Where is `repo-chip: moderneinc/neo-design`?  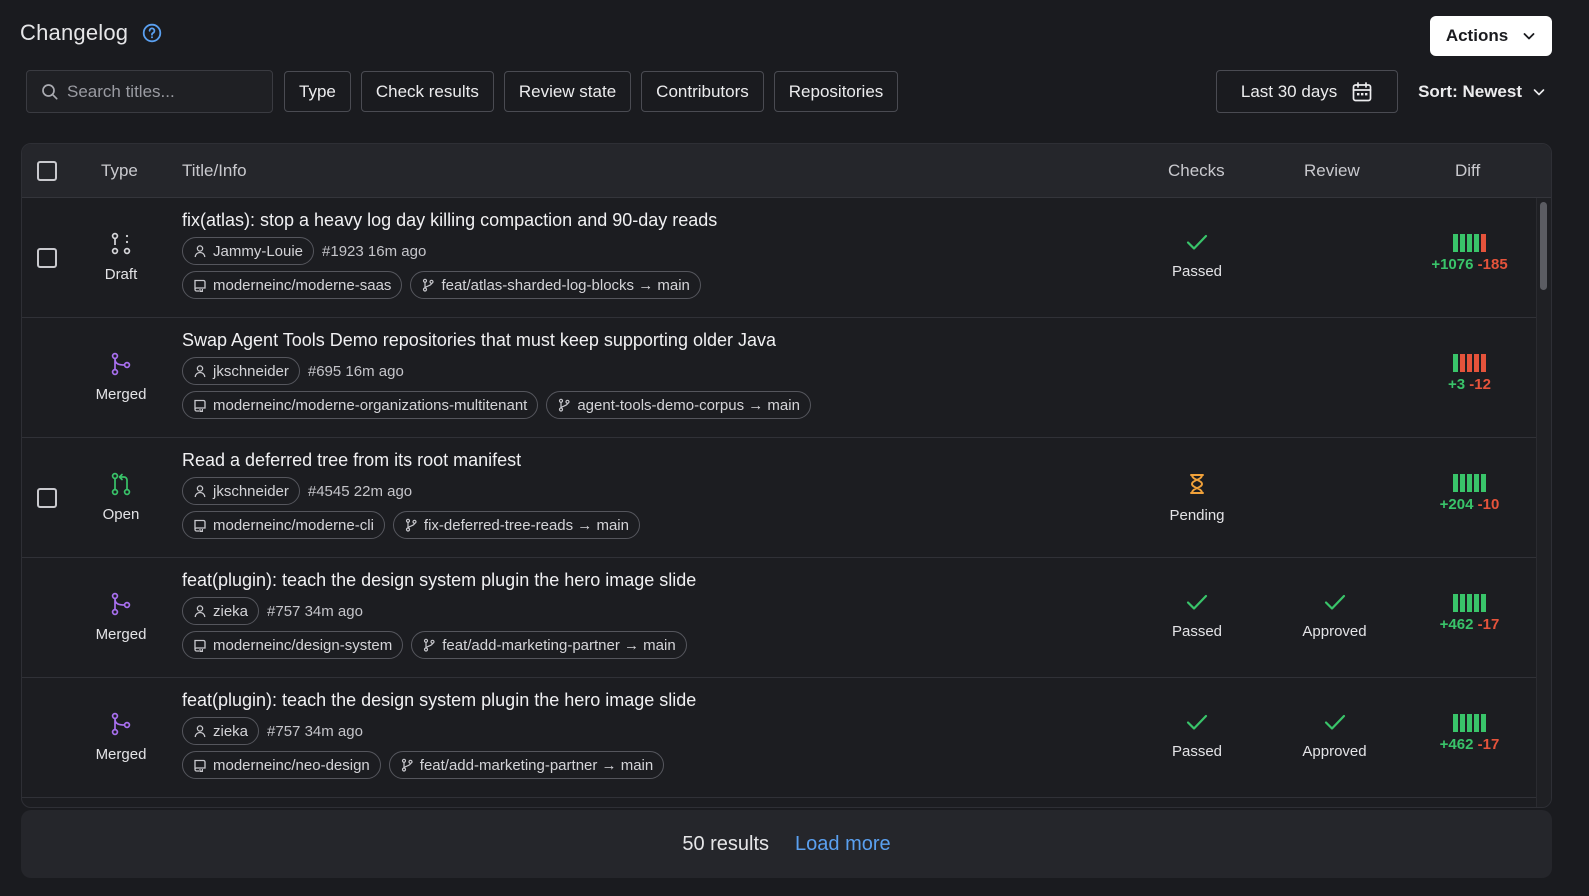
repo-chip: moderneinc/neo-design is located at coordinates (281, 765).